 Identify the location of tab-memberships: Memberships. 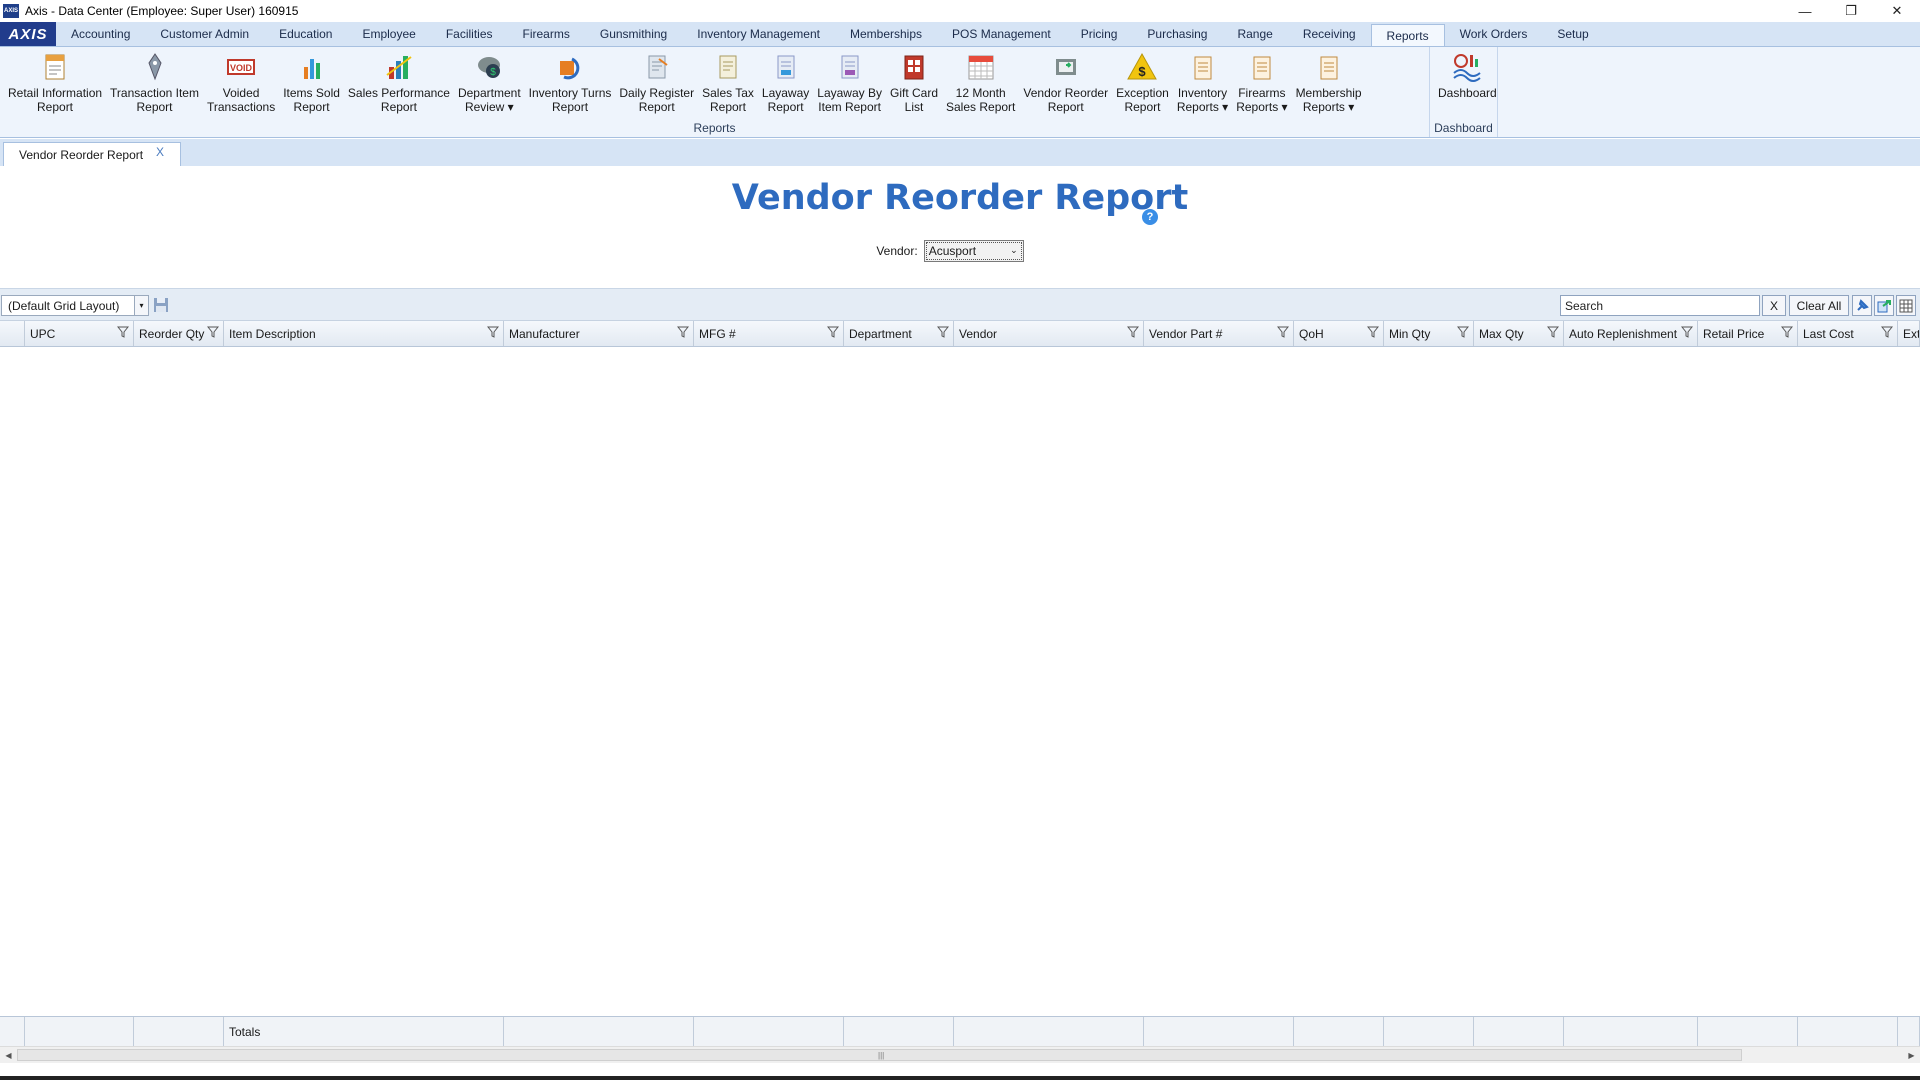
(886, 34).